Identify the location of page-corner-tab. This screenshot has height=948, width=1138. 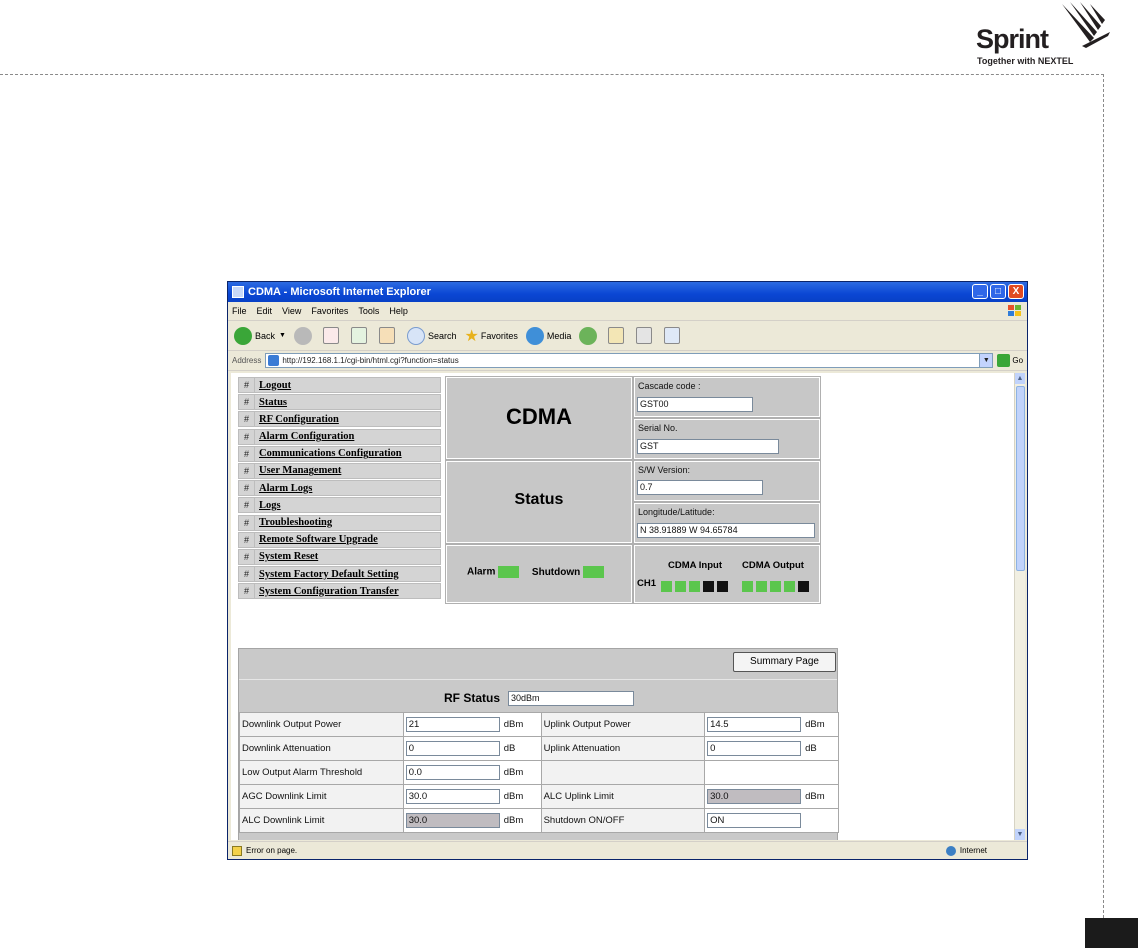
(1111, 933).